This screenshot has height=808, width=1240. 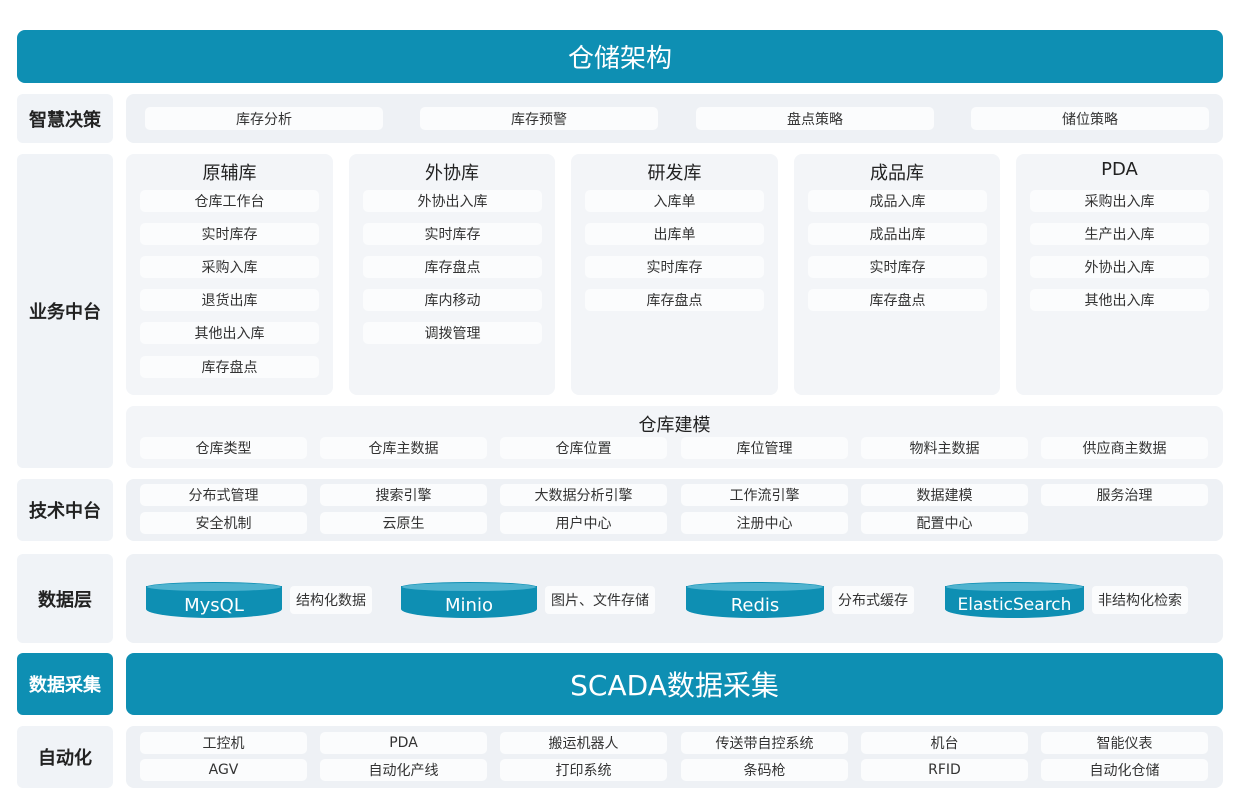 I want to click on database-icon: Minio, so click(x=469, y=600).